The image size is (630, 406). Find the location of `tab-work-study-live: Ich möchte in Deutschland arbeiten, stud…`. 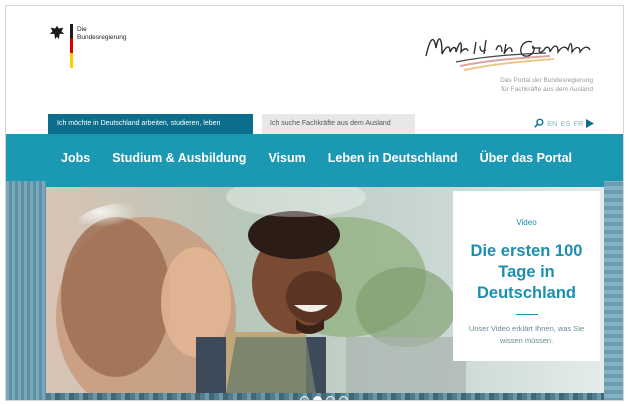

tab-work-study-live: Ich möchte in Deutschland arbeiten, stud… is located at coordinates (150, 124).